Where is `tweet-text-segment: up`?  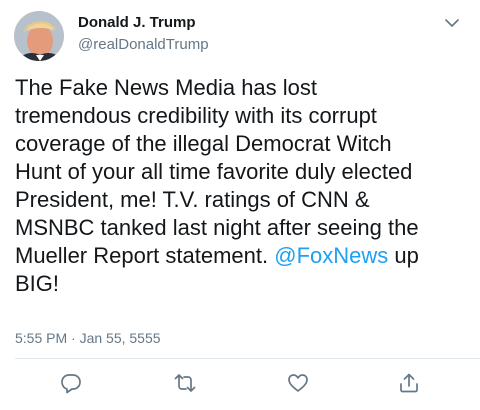 tweet-text-segment: up is located at coordinates (403, 255).